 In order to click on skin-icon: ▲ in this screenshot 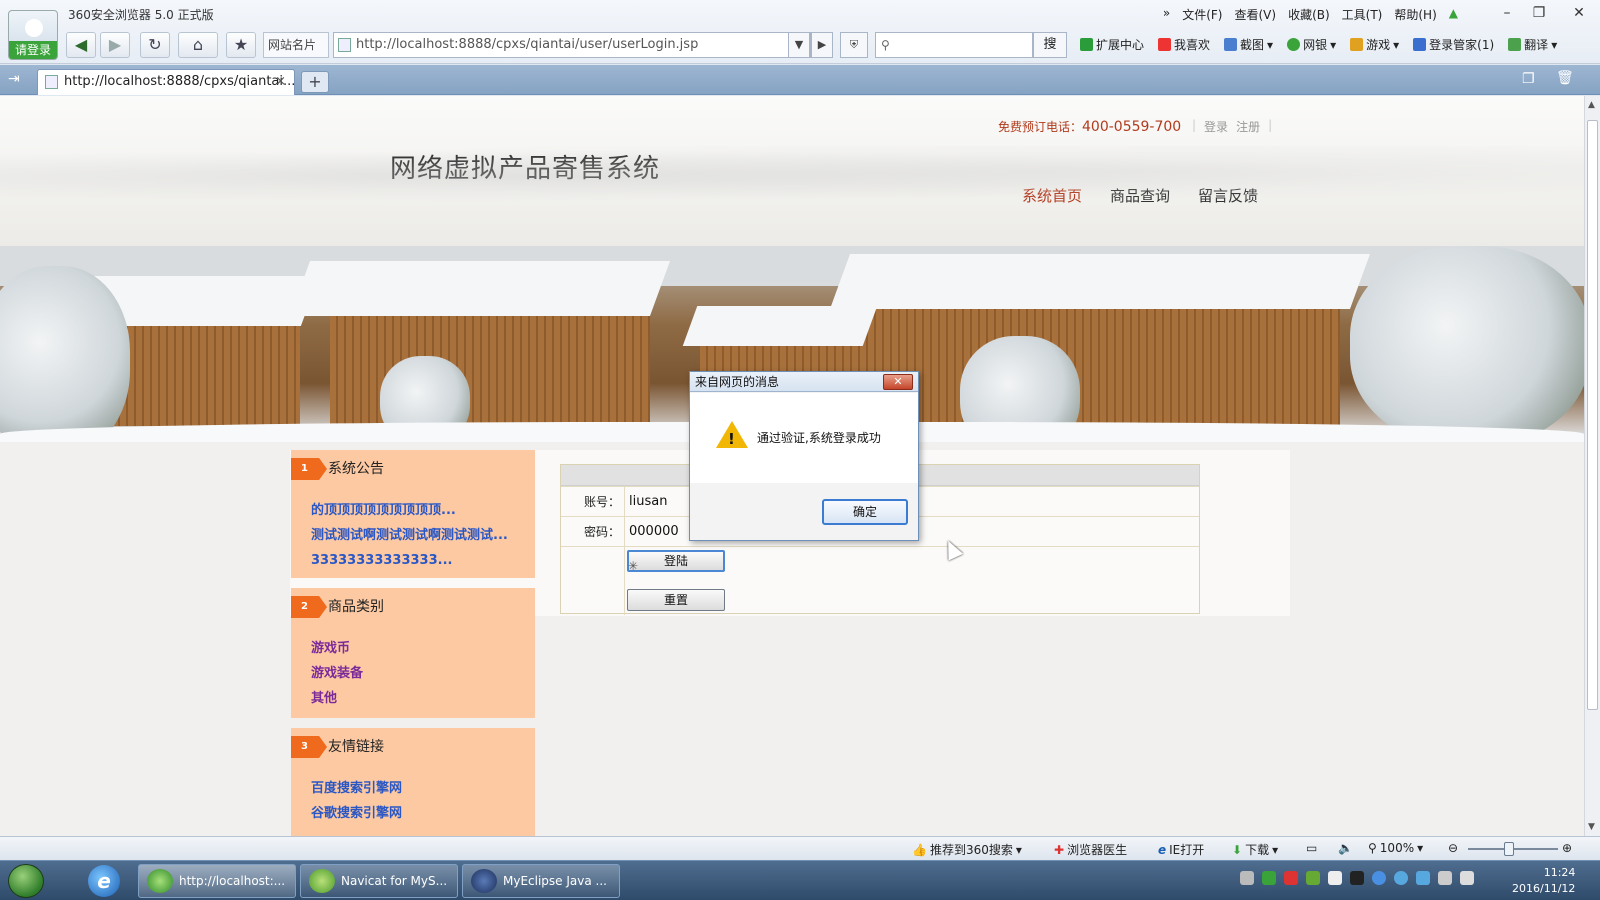, I will do `click(1453, 14)`.